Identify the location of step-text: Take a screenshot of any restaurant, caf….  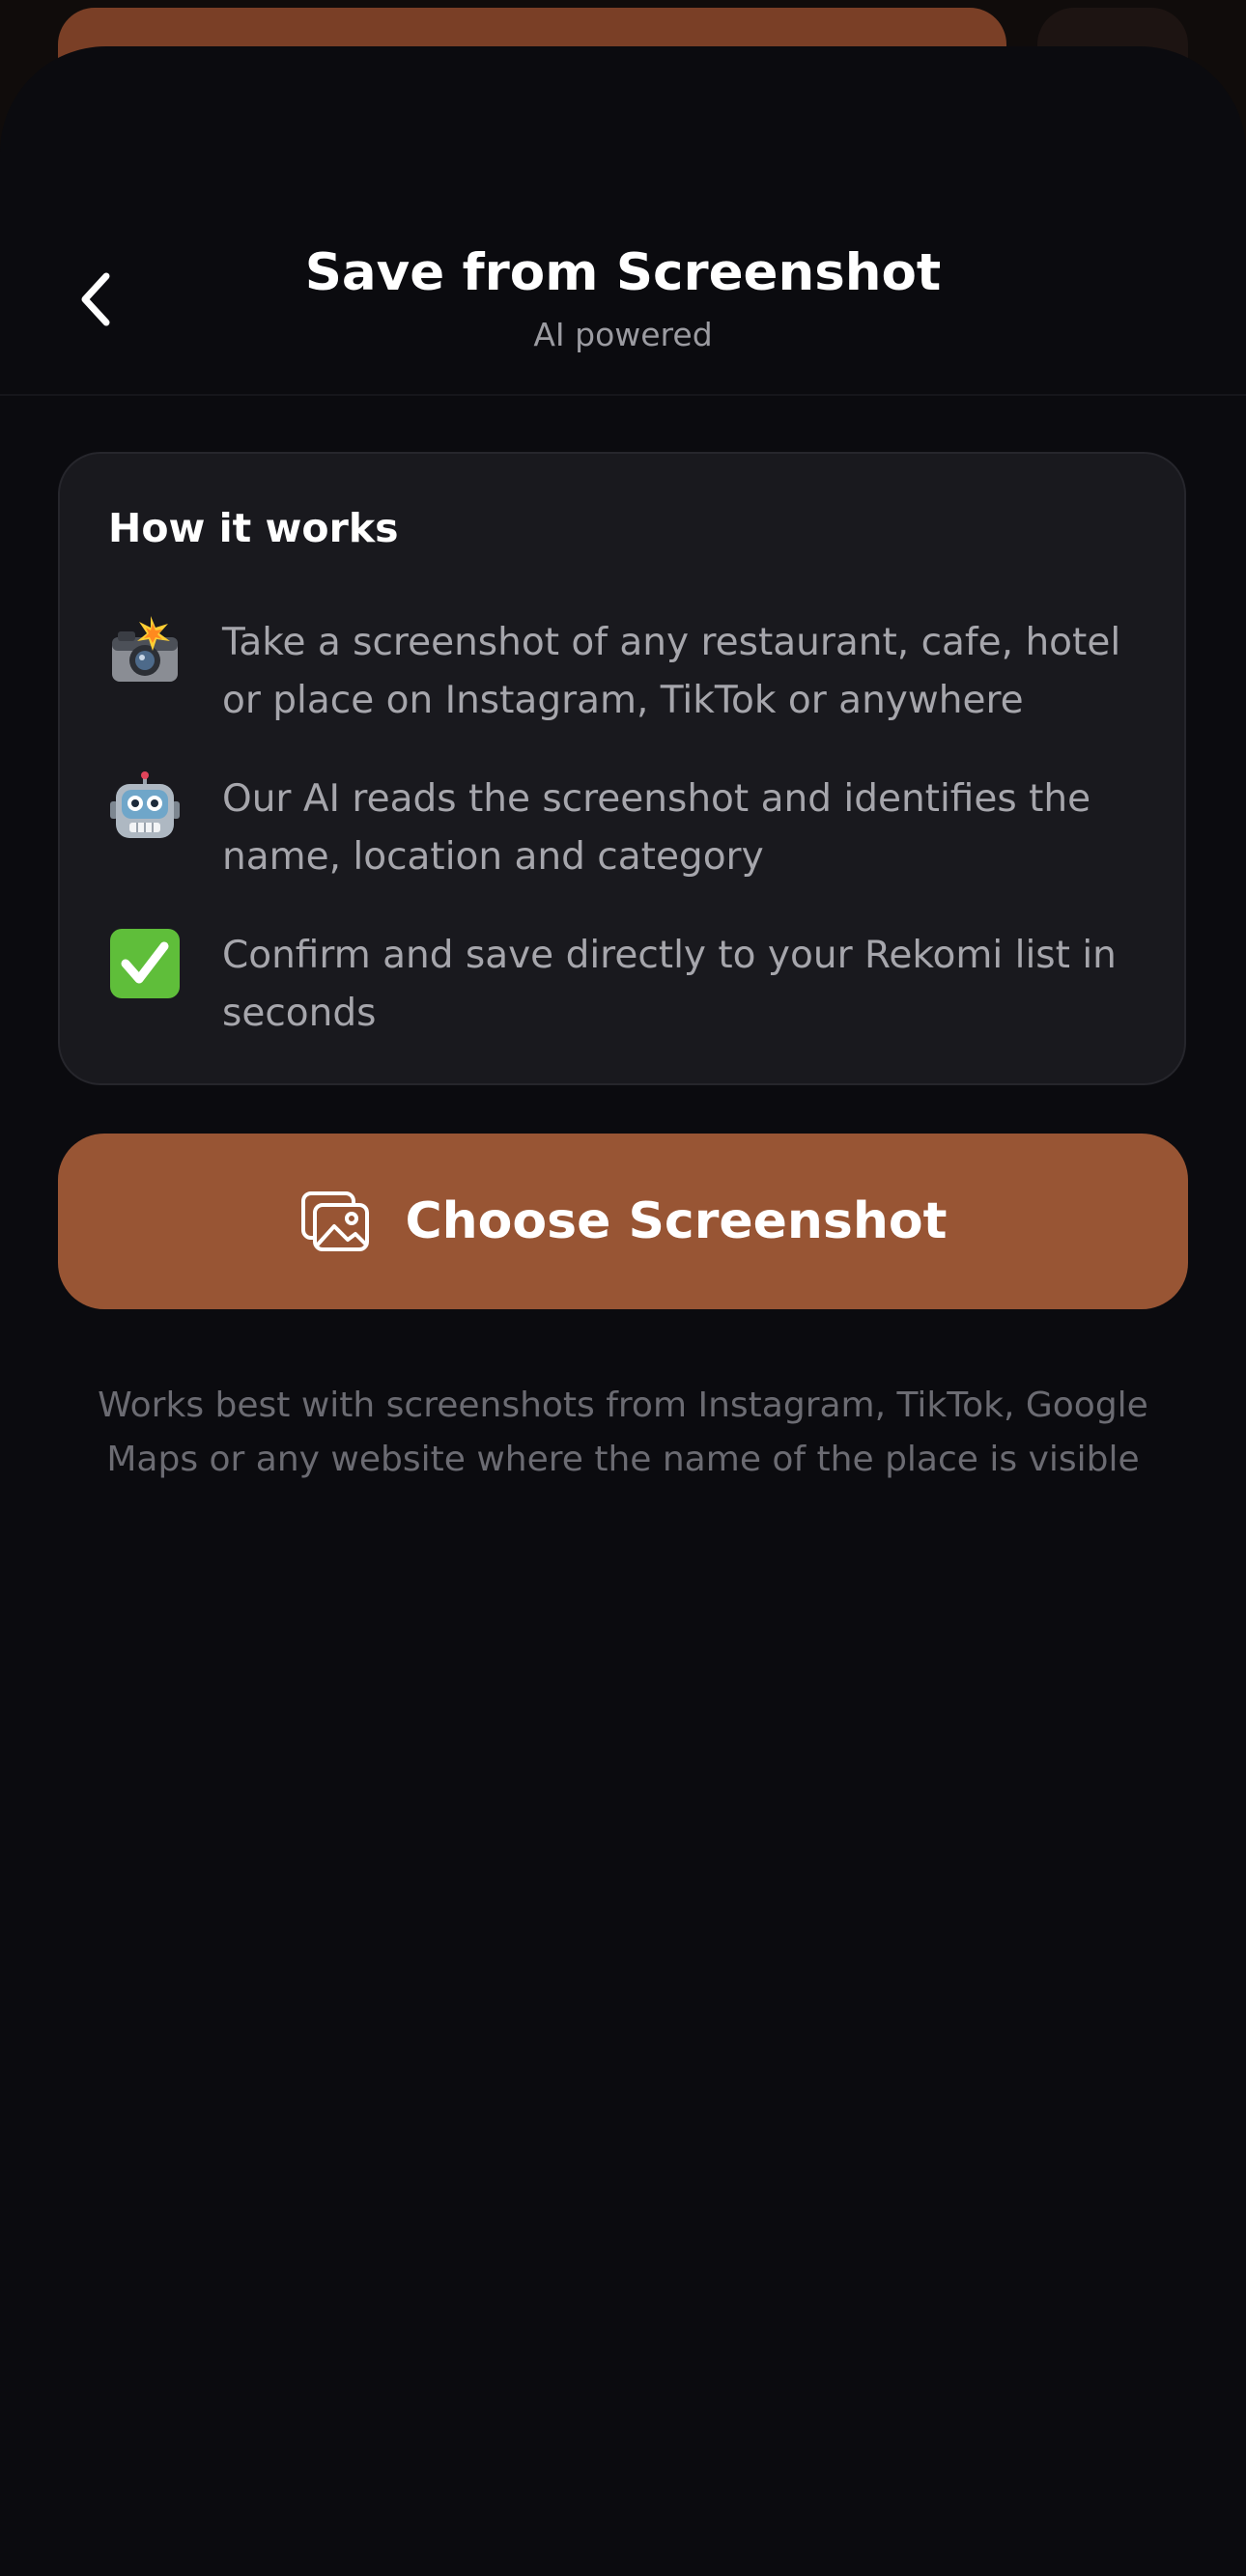
(671, 672).